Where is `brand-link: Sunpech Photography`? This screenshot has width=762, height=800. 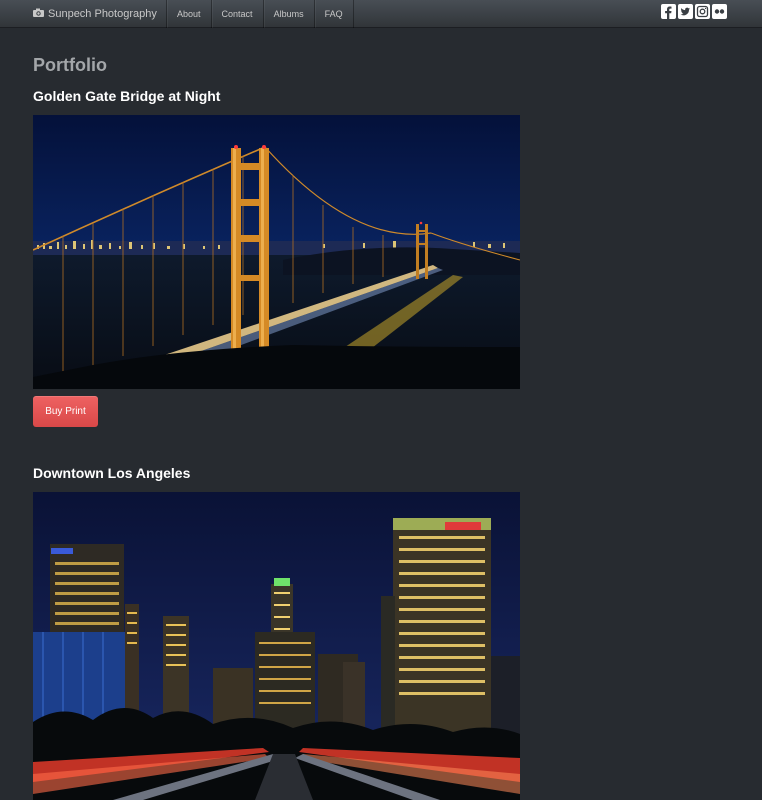 brand-link: Sunpech Photography is located at coordinates (95, 14).